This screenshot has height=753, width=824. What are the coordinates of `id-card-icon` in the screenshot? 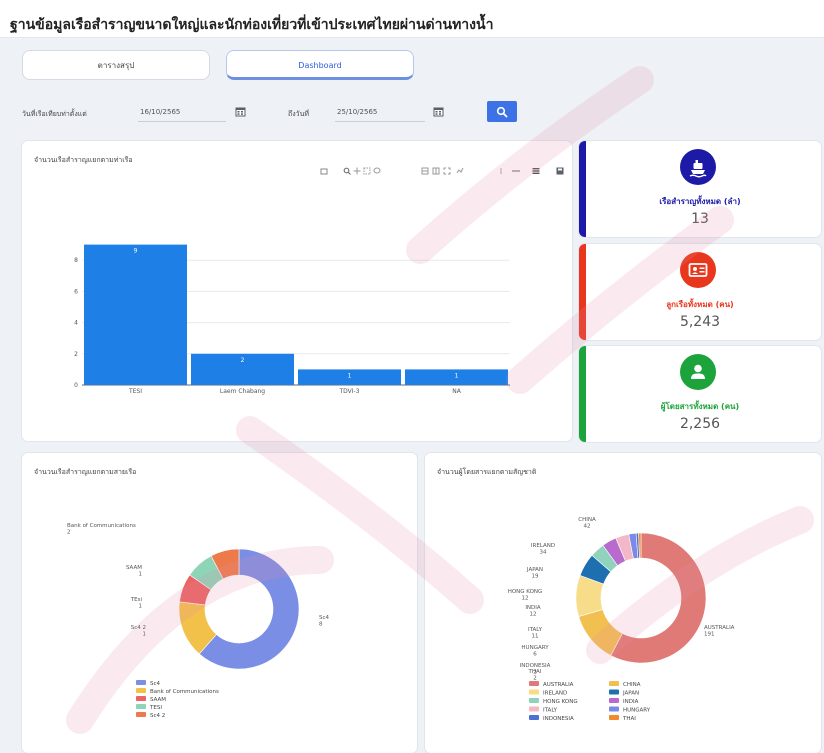 It's located at (698, 270).